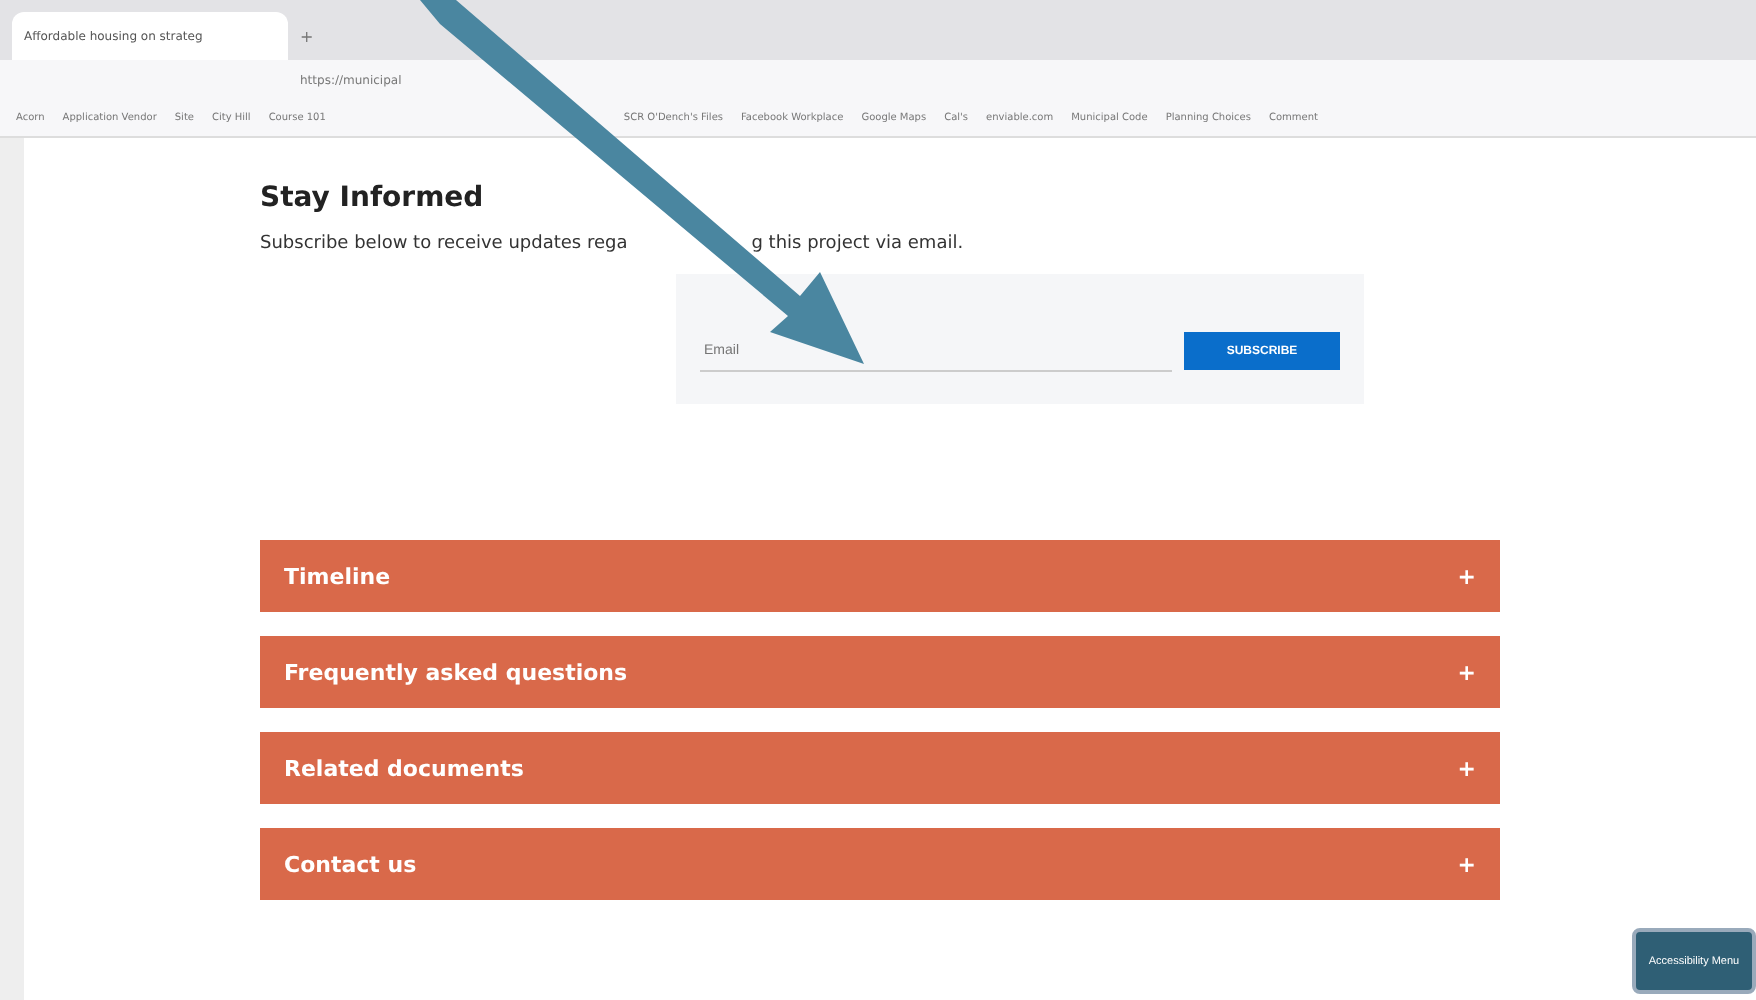 Image resolution: width=1756 pixels, height=1000 pixels. What do you see at coordinates (880, 672) in the screenshot?
I see `accordion-header: Frequently asked questions +` at bounding box center [880, 672].